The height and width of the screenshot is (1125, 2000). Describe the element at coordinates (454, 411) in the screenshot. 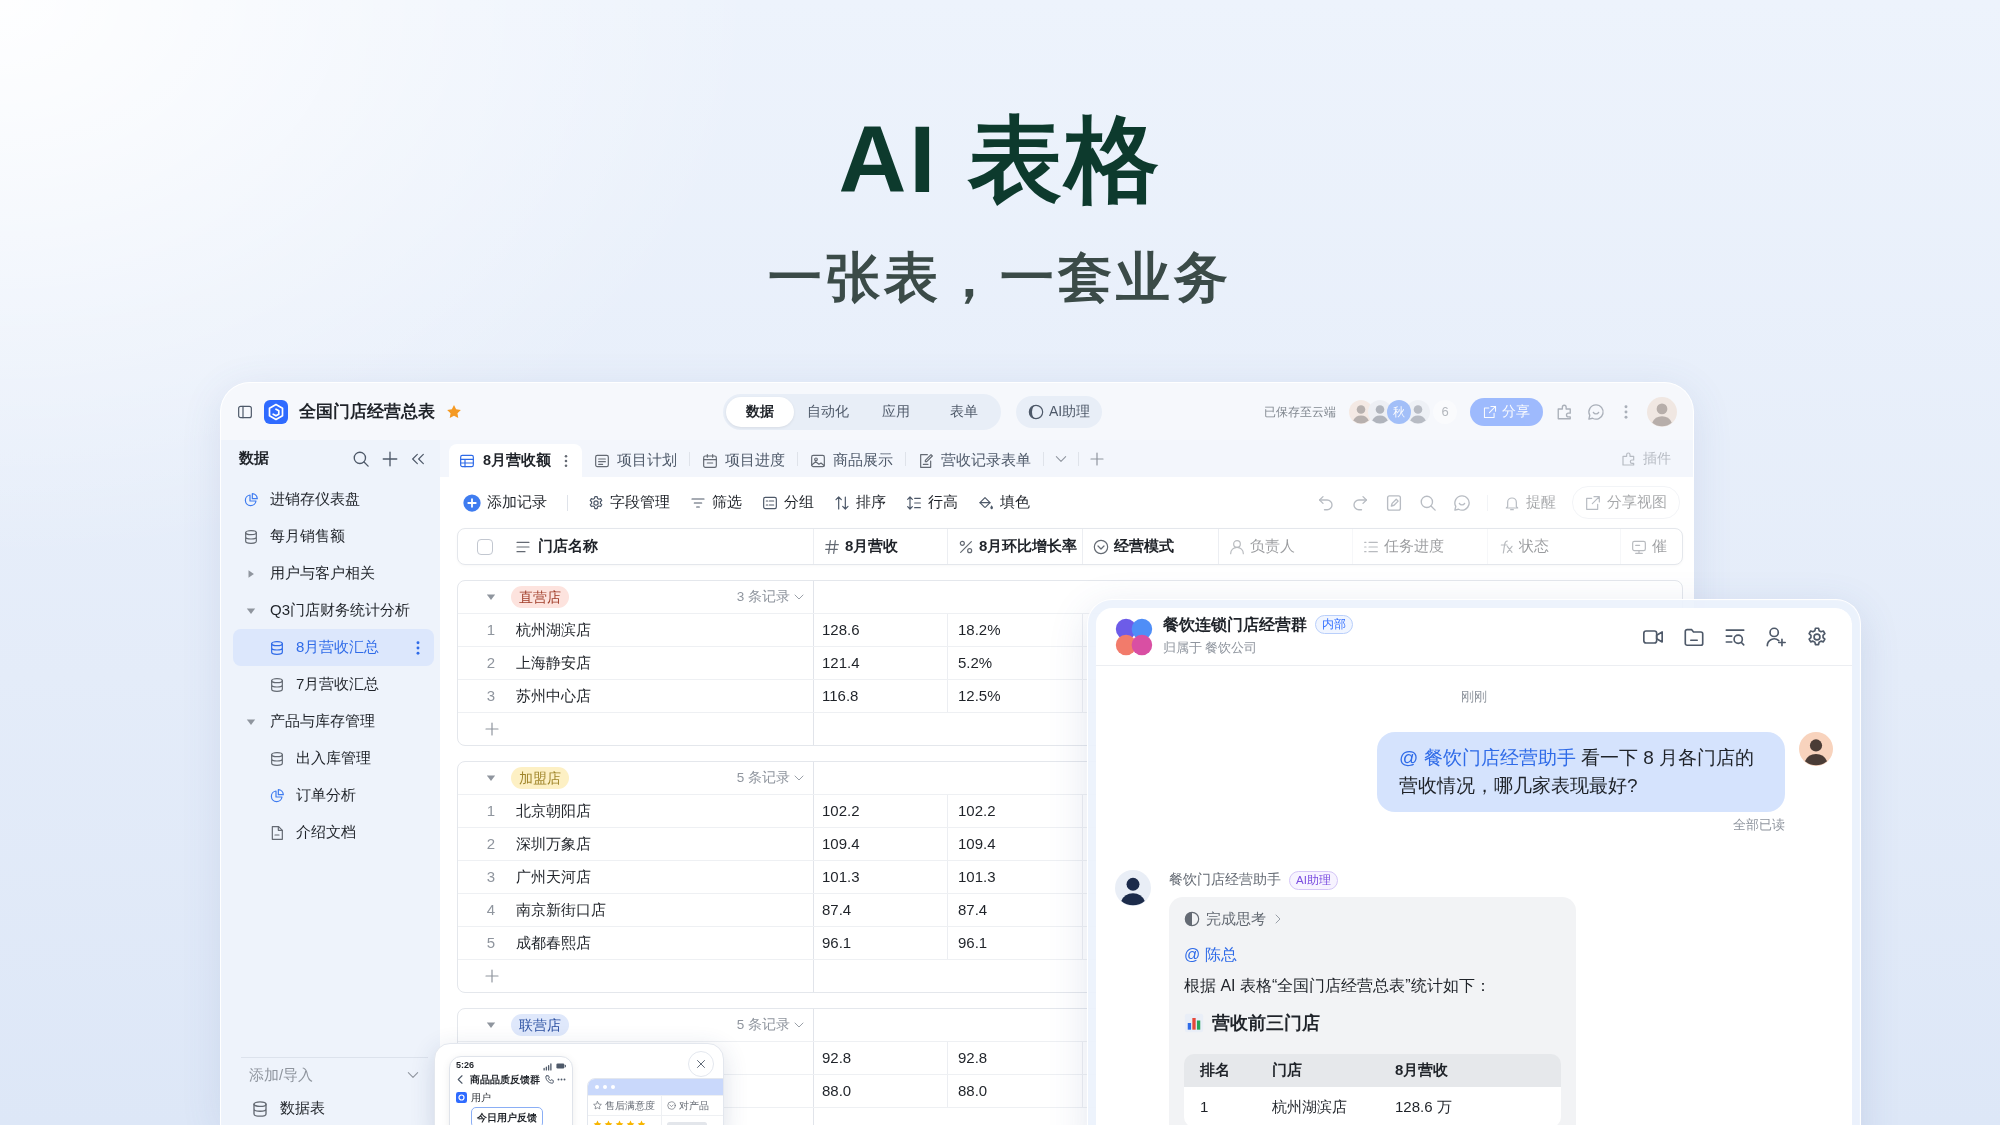

I see `star-icon` at that location.